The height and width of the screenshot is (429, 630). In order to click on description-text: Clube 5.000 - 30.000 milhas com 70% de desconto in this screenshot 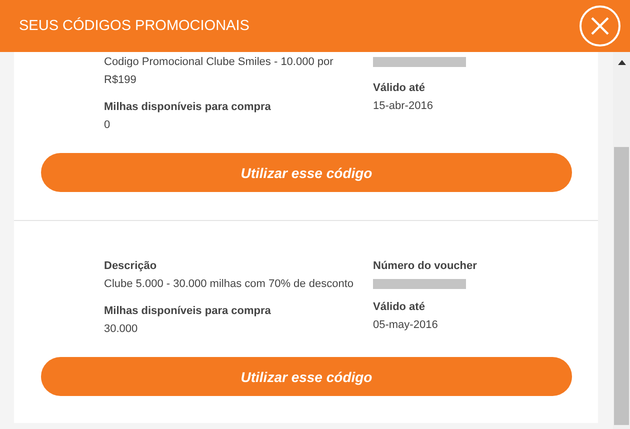, I will do `click(229, 284)`.